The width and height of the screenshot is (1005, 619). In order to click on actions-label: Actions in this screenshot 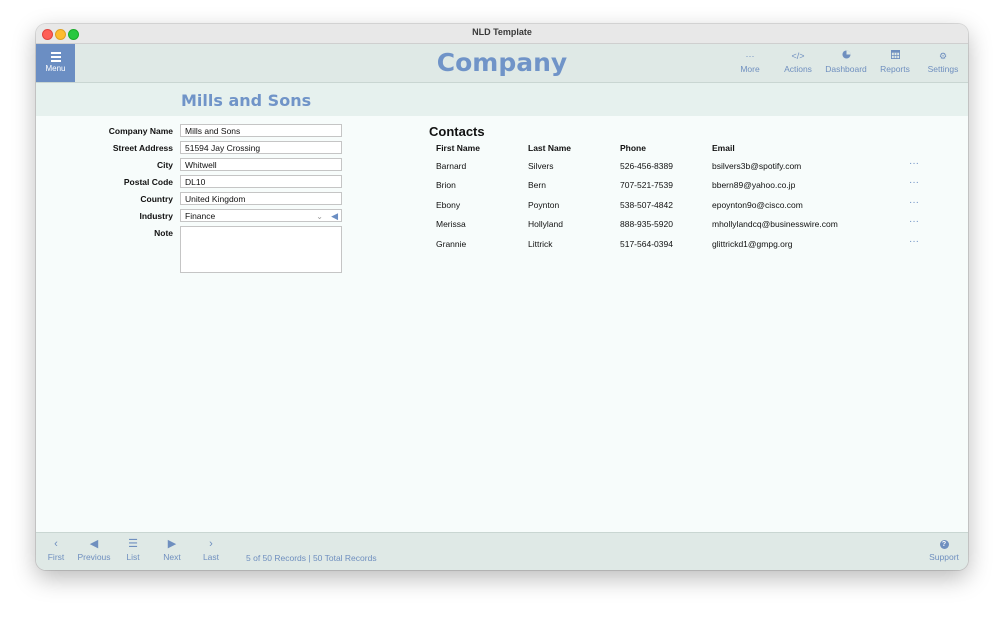, I will do `click(798, 69)`.